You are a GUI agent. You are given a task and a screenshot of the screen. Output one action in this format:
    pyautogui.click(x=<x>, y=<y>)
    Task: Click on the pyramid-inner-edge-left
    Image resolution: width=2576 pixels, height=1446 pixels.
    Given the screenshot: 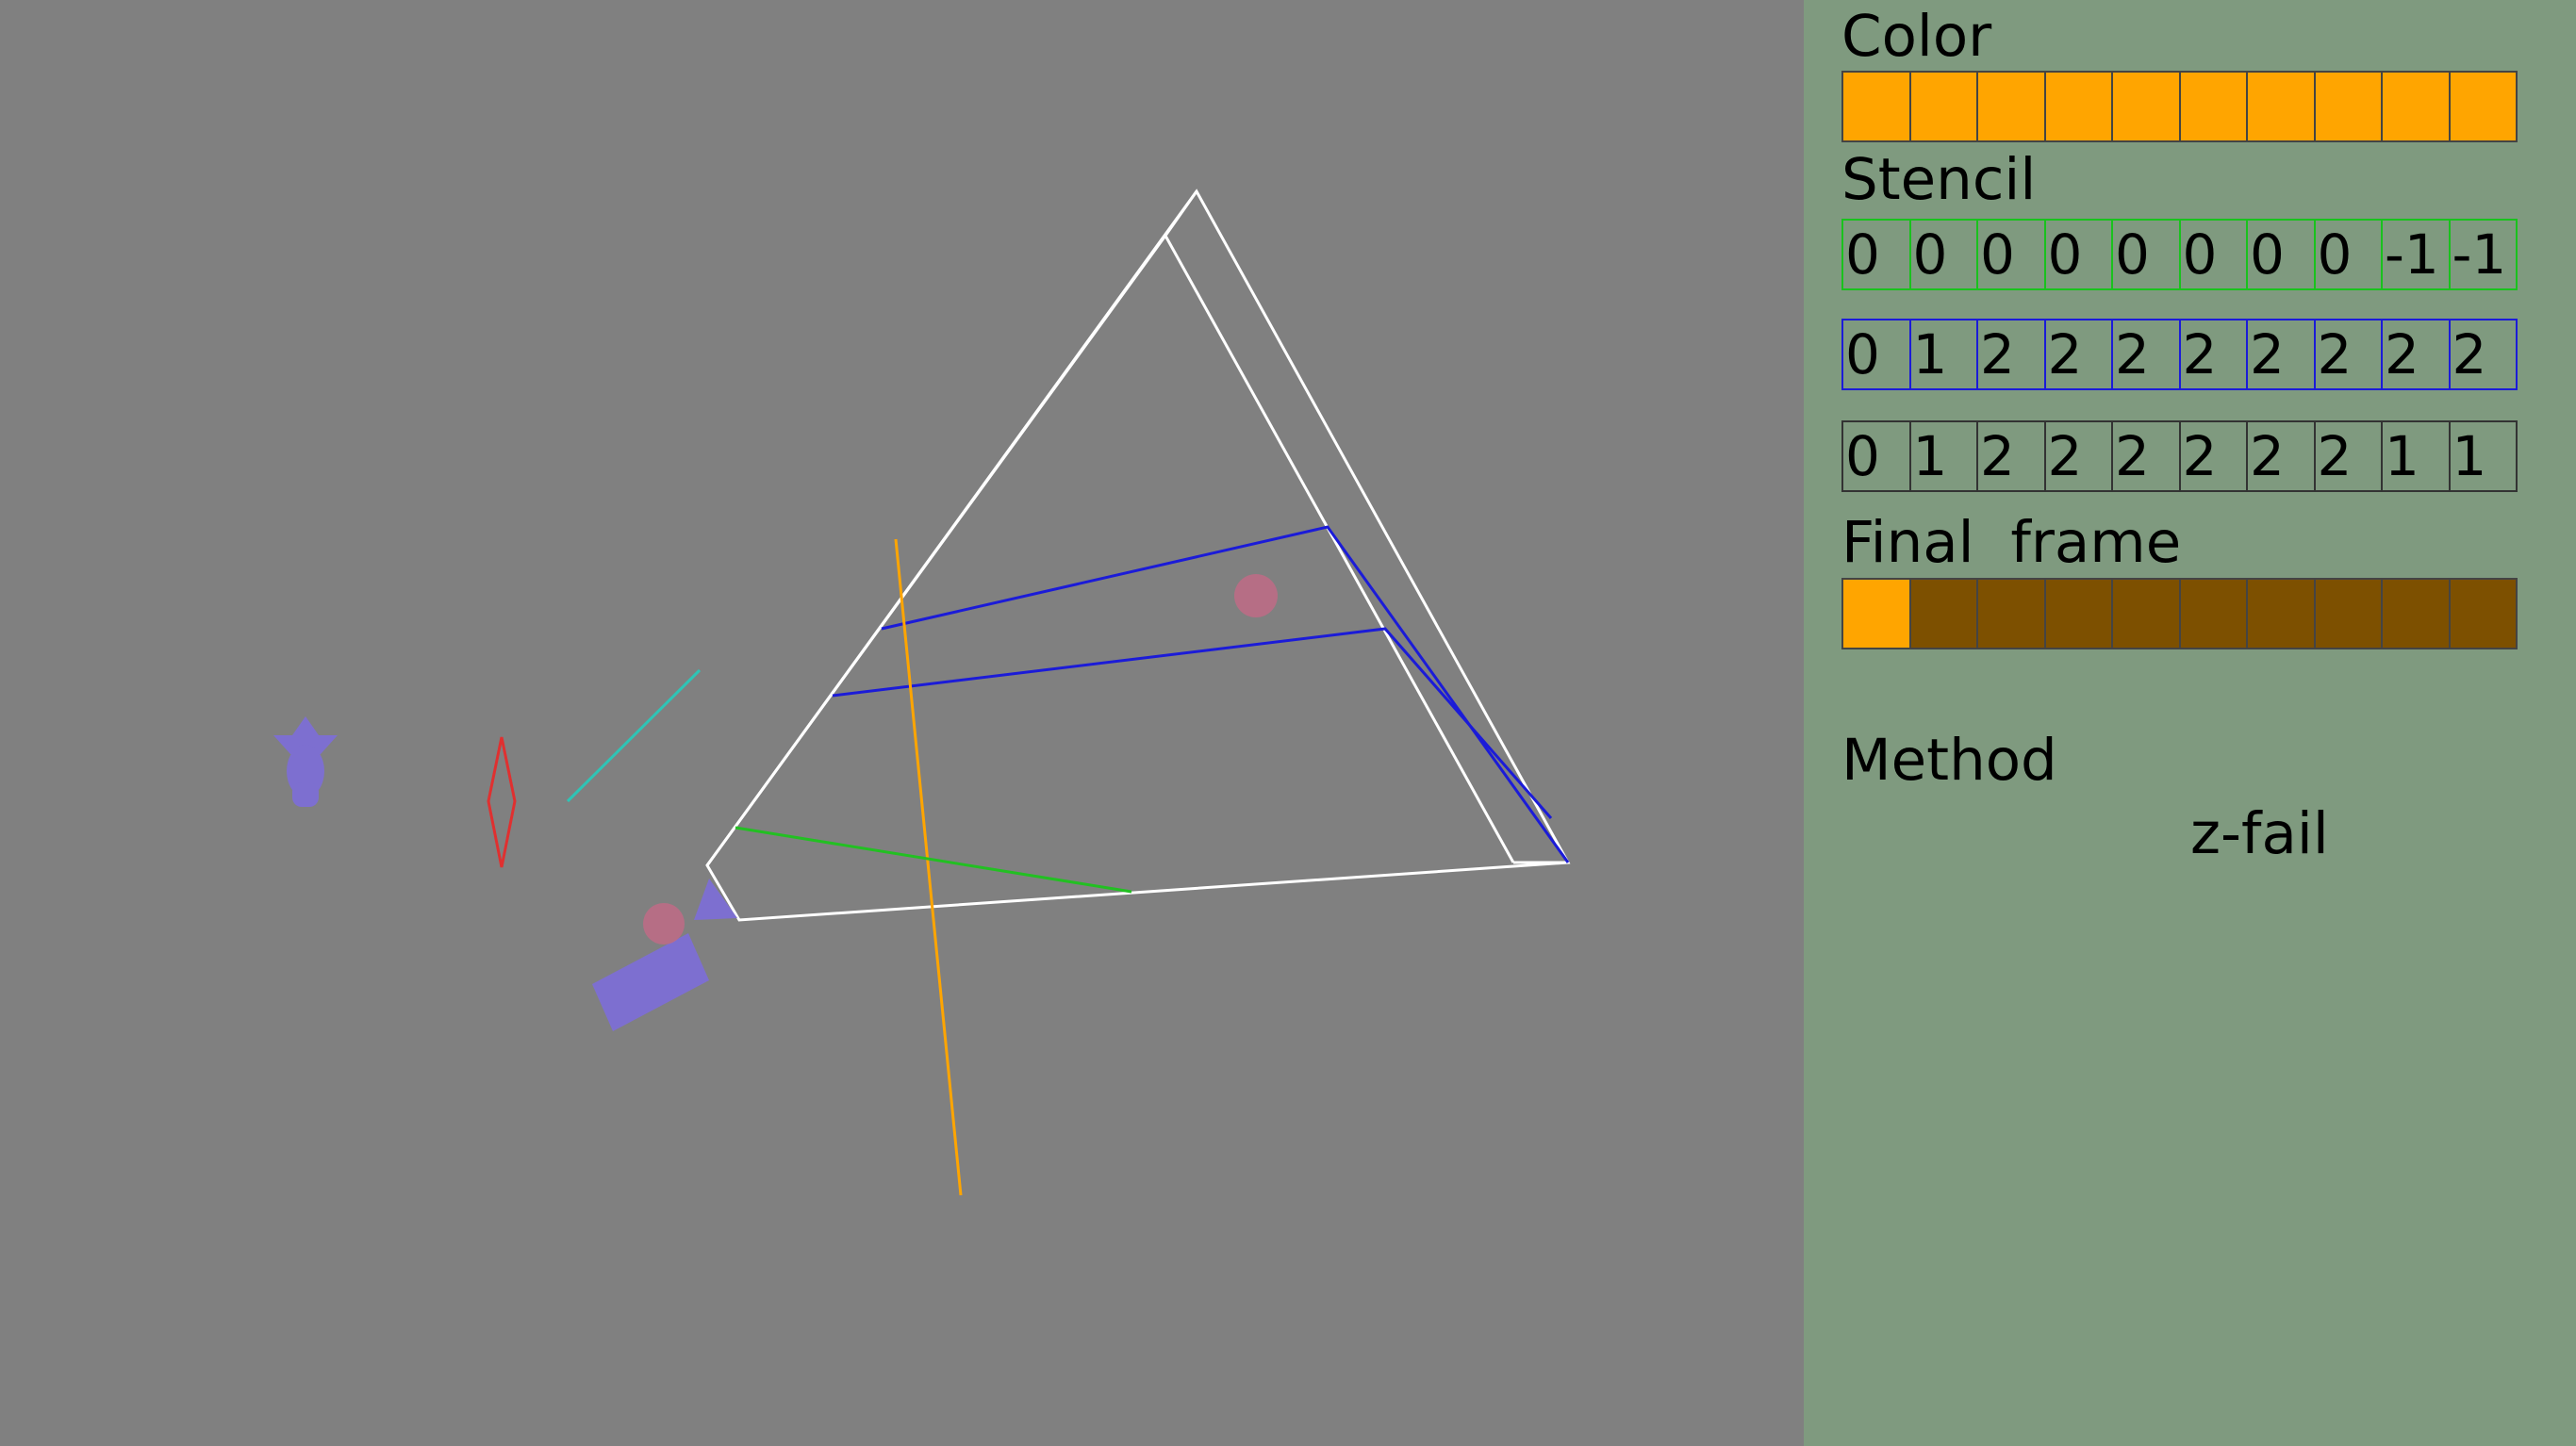 What is the action you would take?
    pyautogui.click(x=951, y=528)
    